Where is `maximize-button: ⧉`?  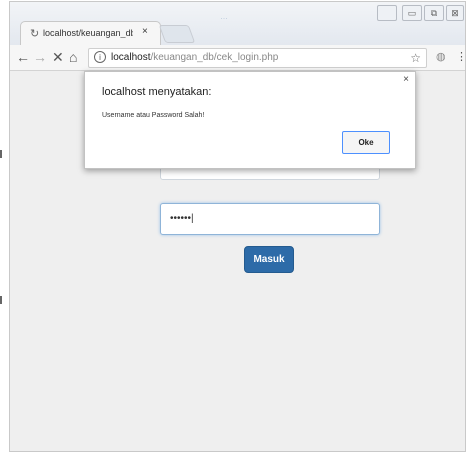 maximize-button: ⧉ is located at coordinates (434, 13).